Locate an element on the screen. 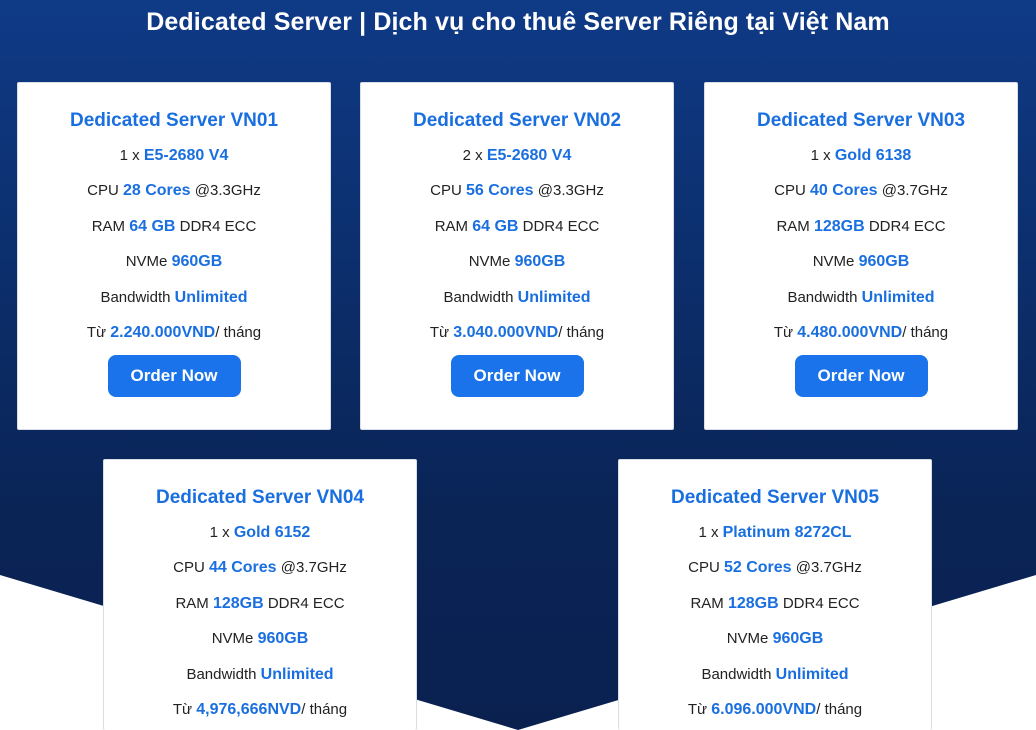  cpu-model-row: 1 x E5-2680 V4 is located at coordinates (174, 155).